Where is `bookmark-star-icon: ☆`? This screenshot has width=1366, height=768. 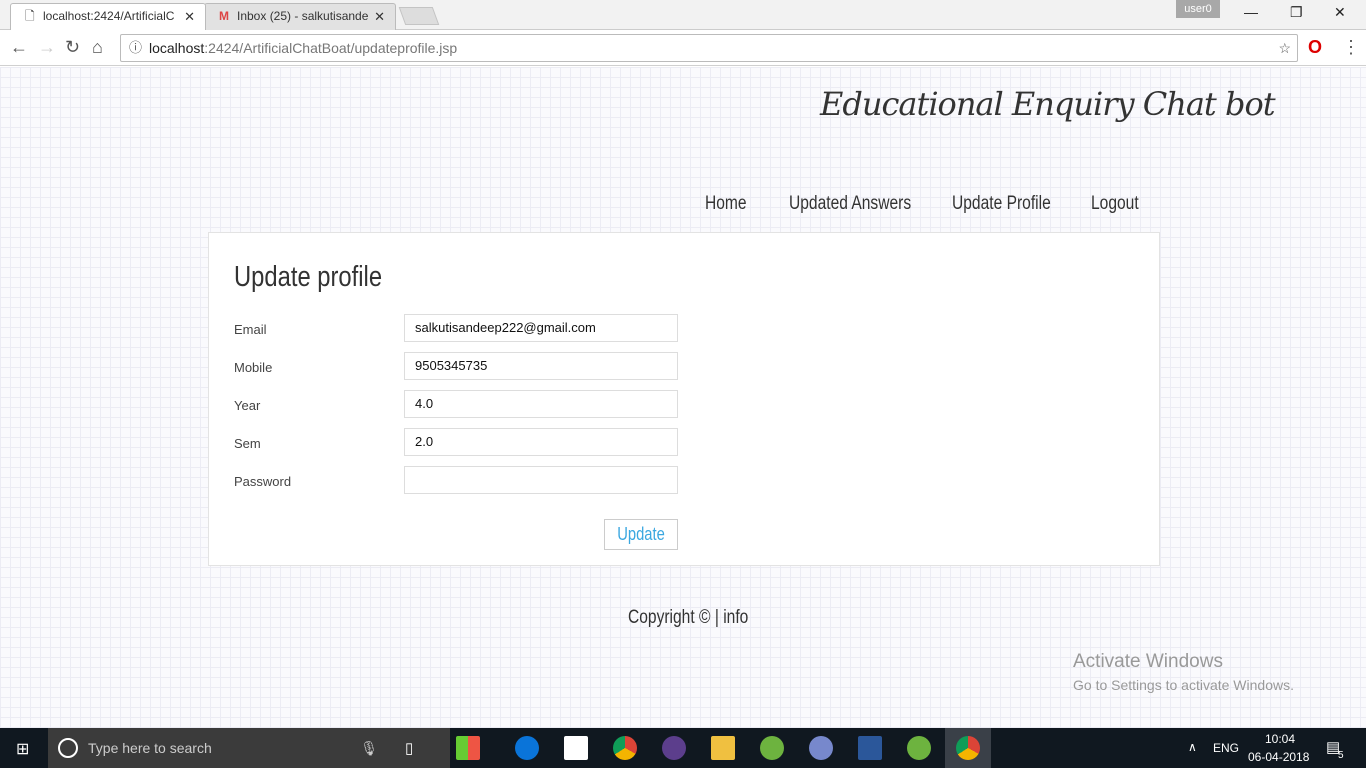 bookmark-star-icon: ☆ is located at coordinates (1284, 48).